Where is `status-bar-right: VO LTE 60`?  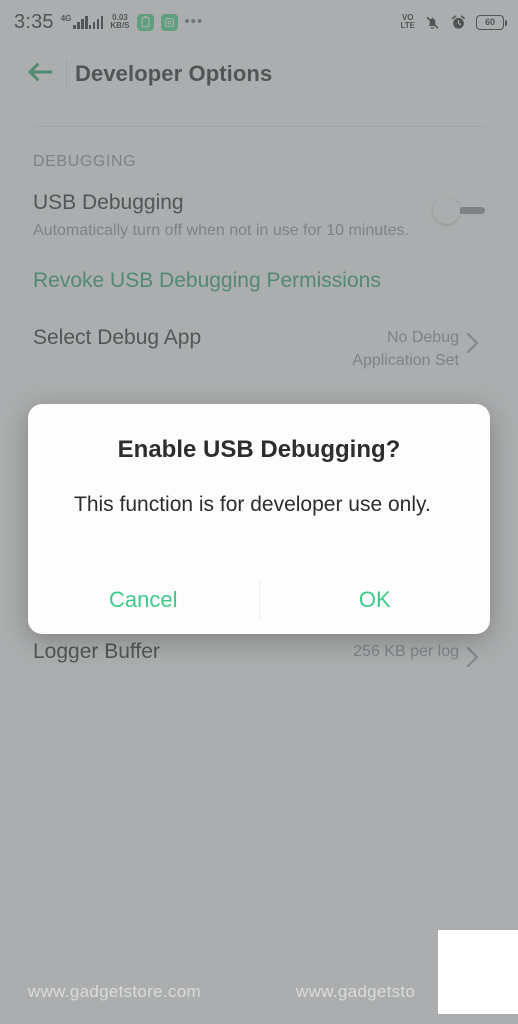
status-bar-right: VO LTE 60 is located at coordinates (453, 22).